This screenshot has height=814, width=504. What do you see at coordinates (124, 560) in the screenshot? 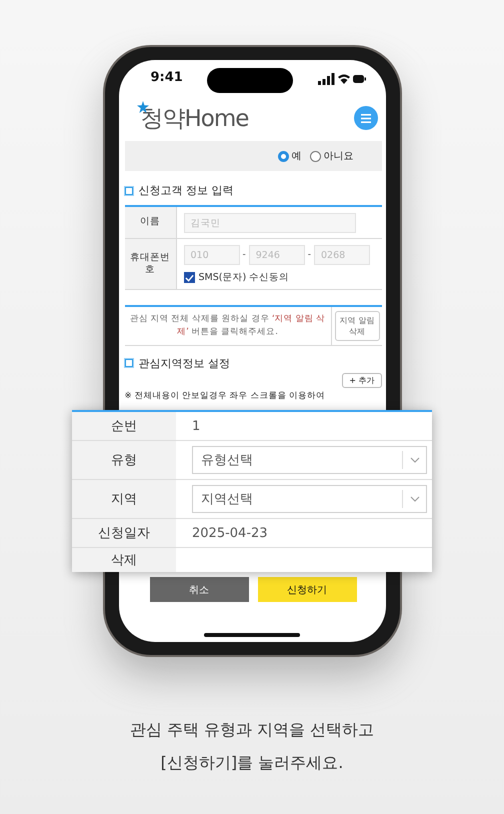
I see `row-label: 삭제` at bounding box center [124, 560].